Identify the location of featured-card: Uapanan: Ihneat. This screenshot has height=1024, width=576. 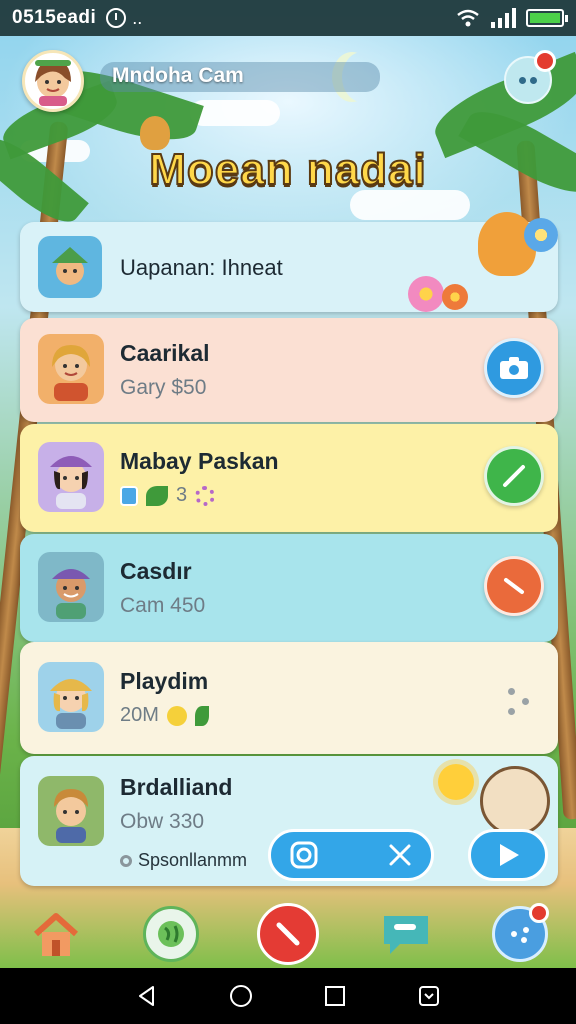
(289, 262).